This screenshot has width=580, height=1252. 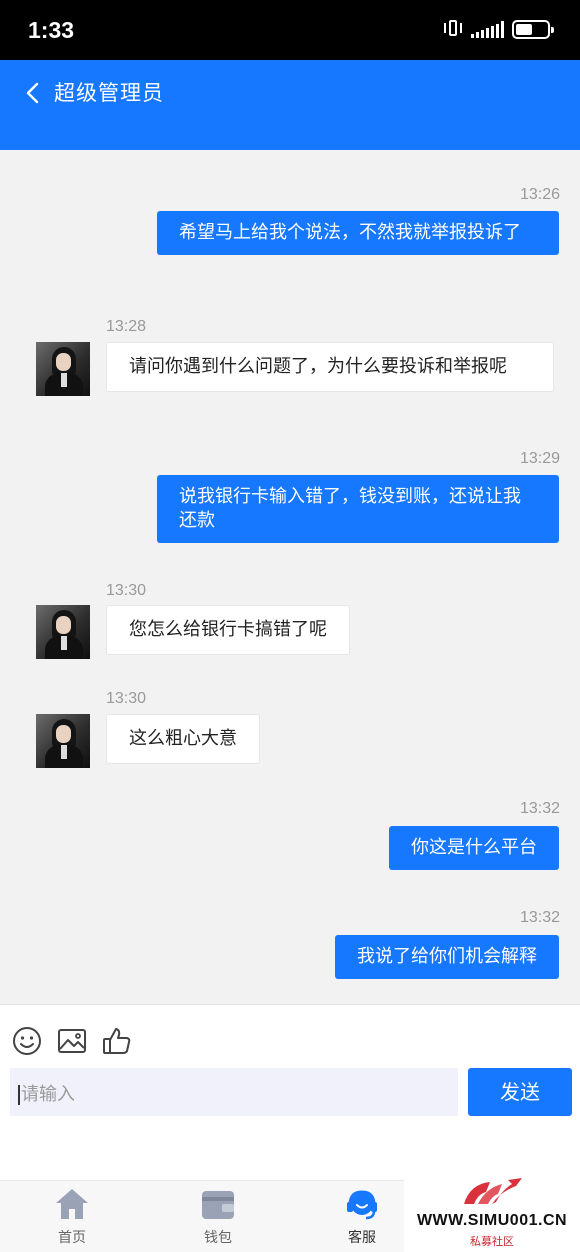 I want to click on watermark-url: WWW.SIMU001.CN, so click(x=492, y=1220).